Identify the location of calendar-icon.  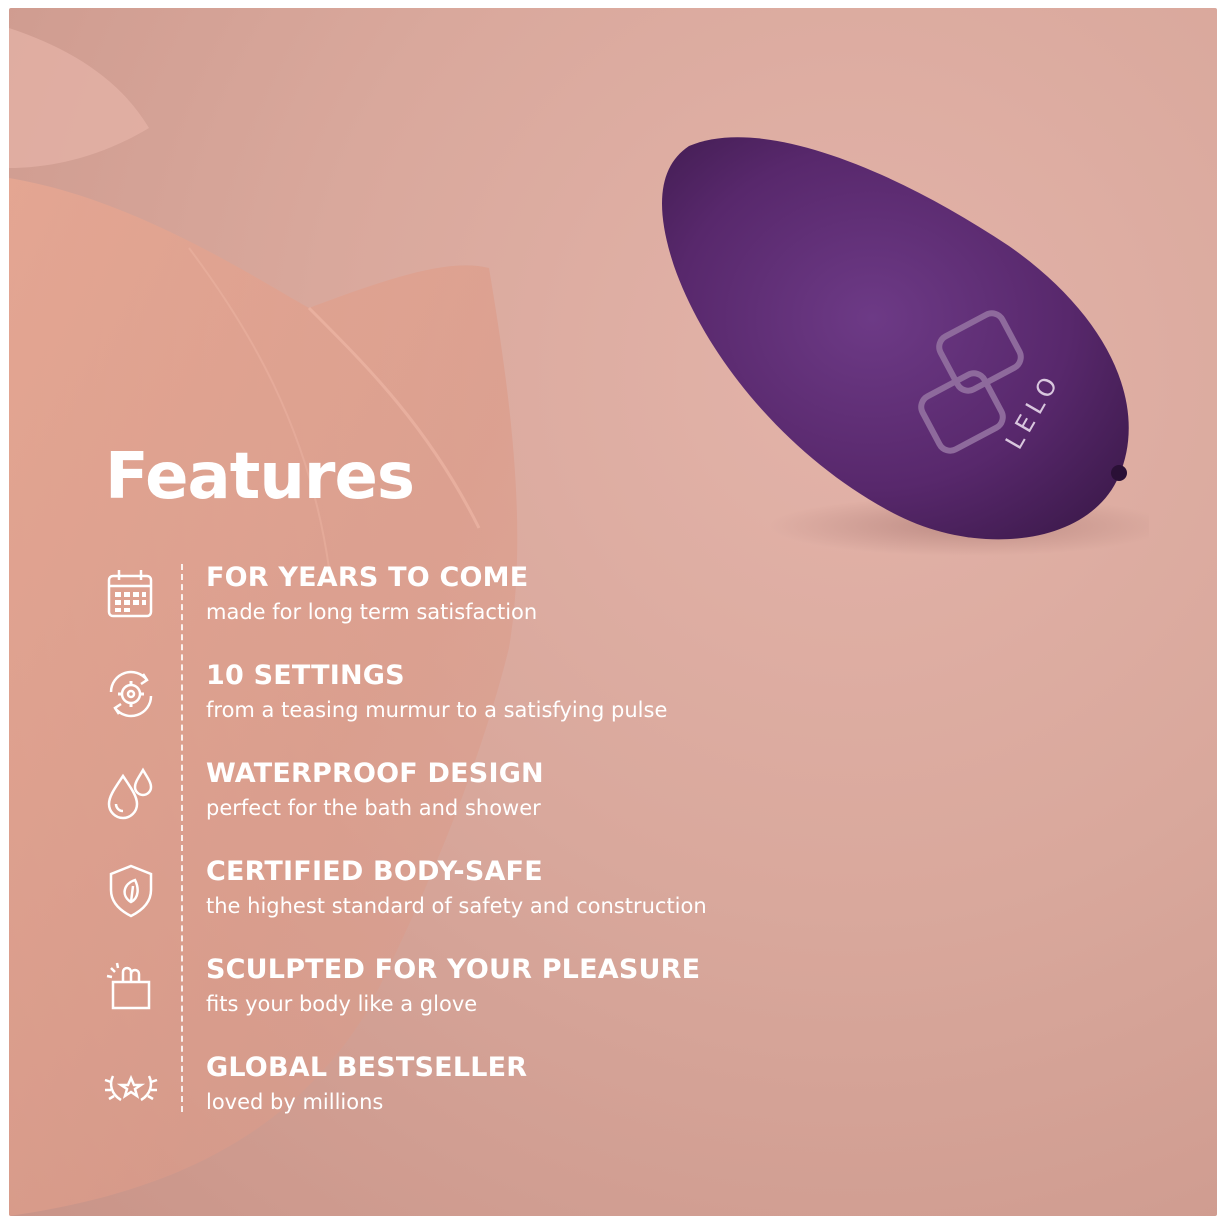
(131, 596).